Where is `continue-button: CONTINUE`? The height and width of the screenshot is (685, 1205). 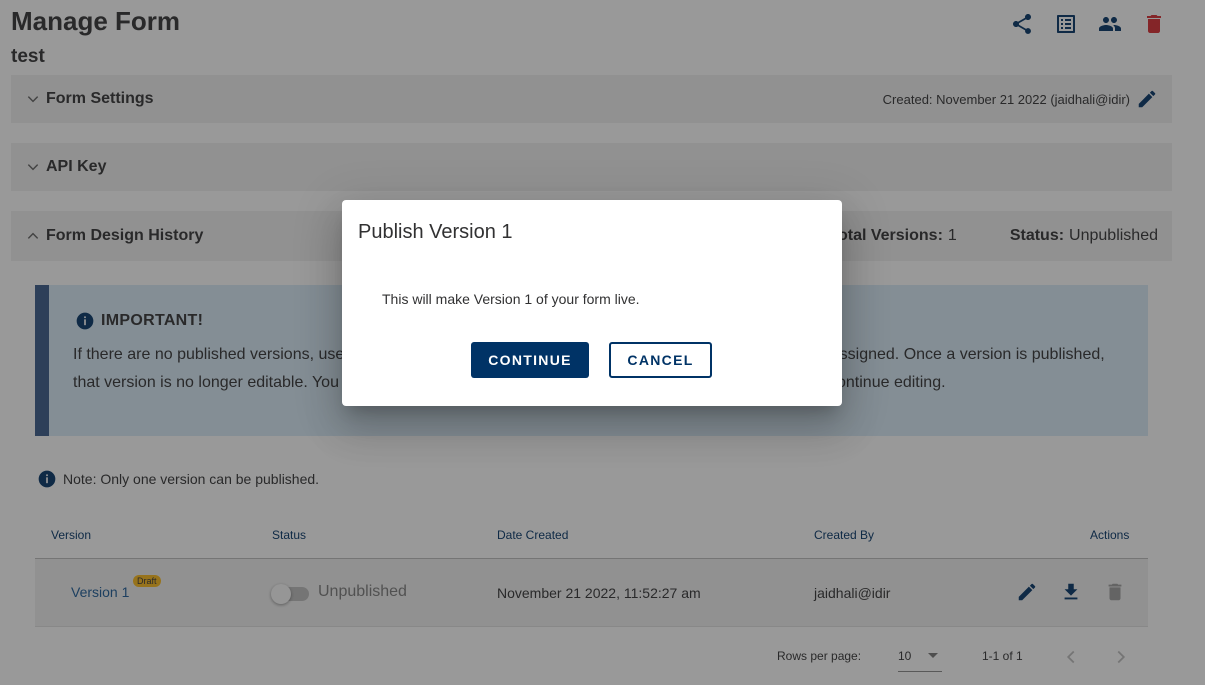 continue-button: CONTINUE is located at coordinates (530, 360).